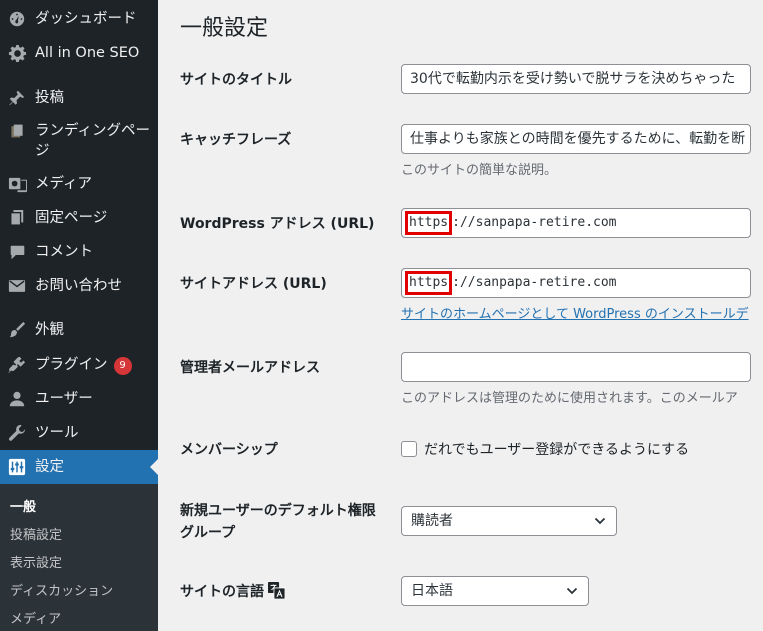 The image size is (763, 631). I want to click on dashboard-icon, so click(17, 19).